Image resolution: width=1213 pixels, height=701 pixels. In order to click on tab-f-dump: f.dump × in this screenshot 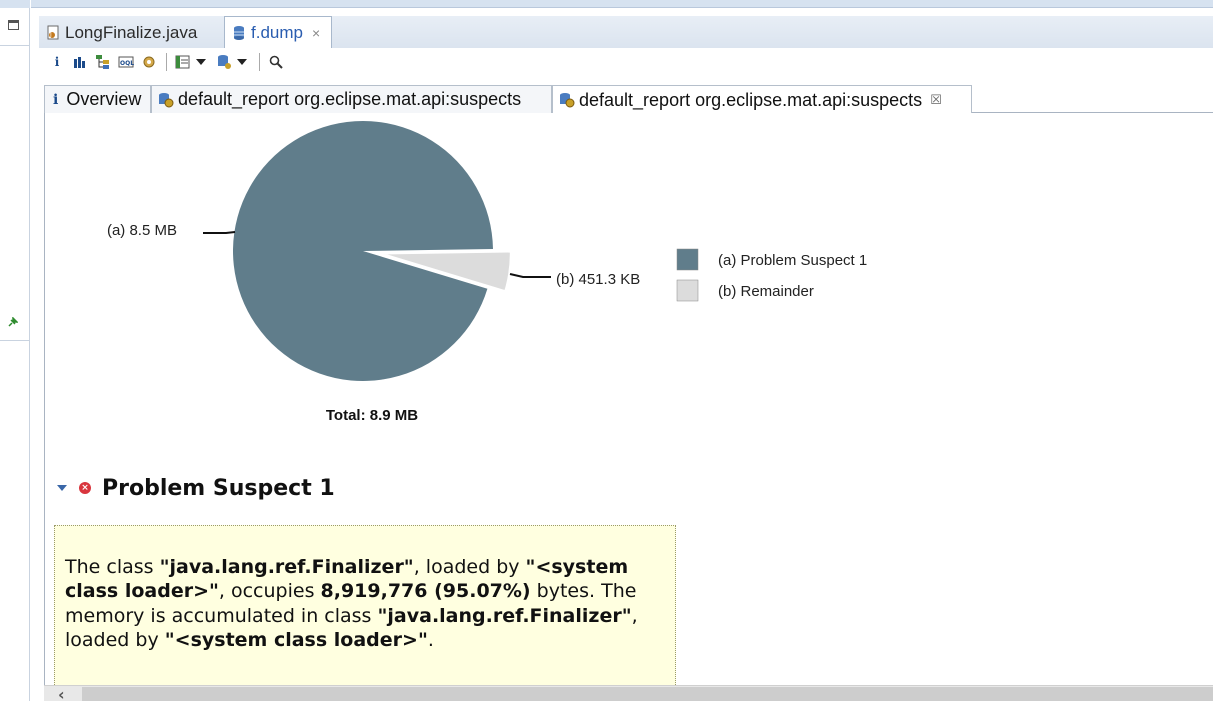, I will do `click(278, 32)`.